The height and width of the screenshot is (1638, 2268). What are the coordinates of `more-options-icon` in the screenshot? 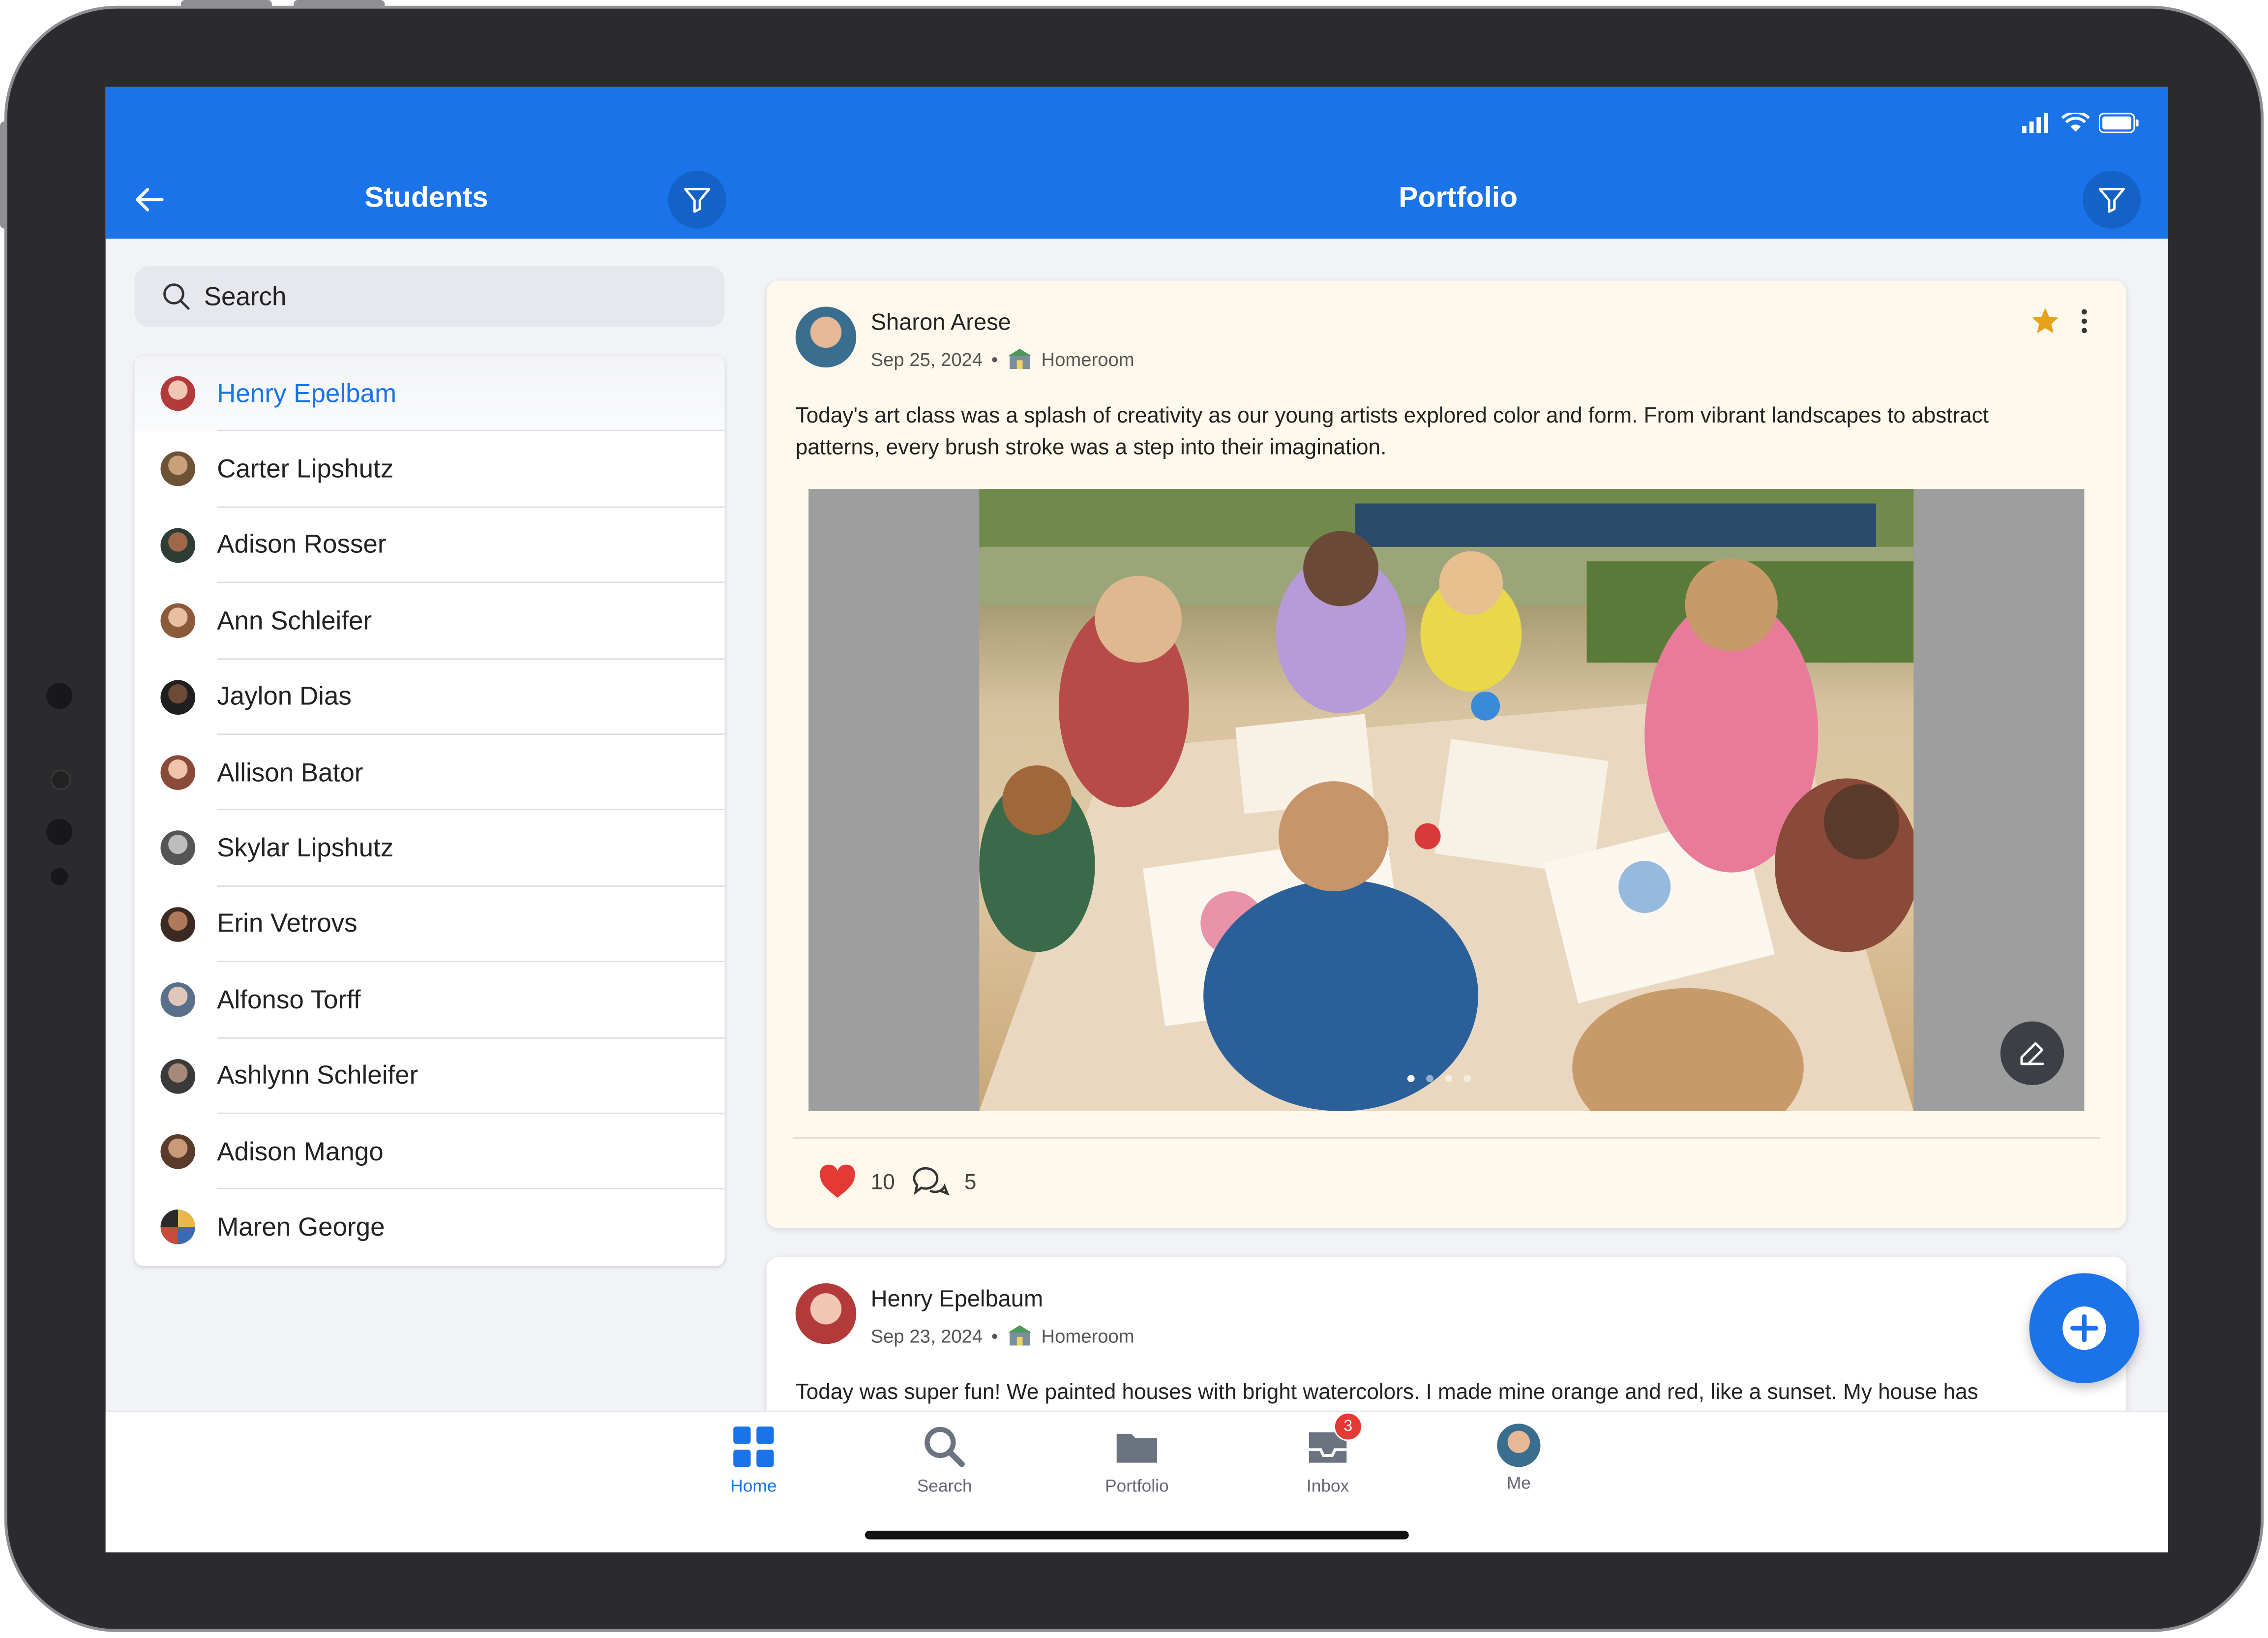 It's located at (2084, 321).